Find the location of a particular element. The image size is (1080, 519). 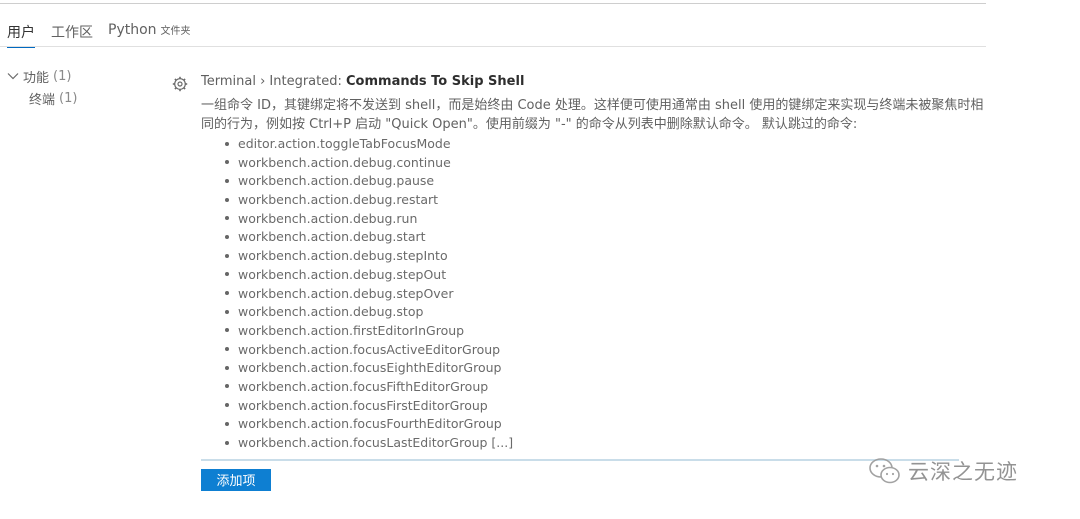

toc-item-terminal: 终端 (1) is located at coordinates (41, 98).